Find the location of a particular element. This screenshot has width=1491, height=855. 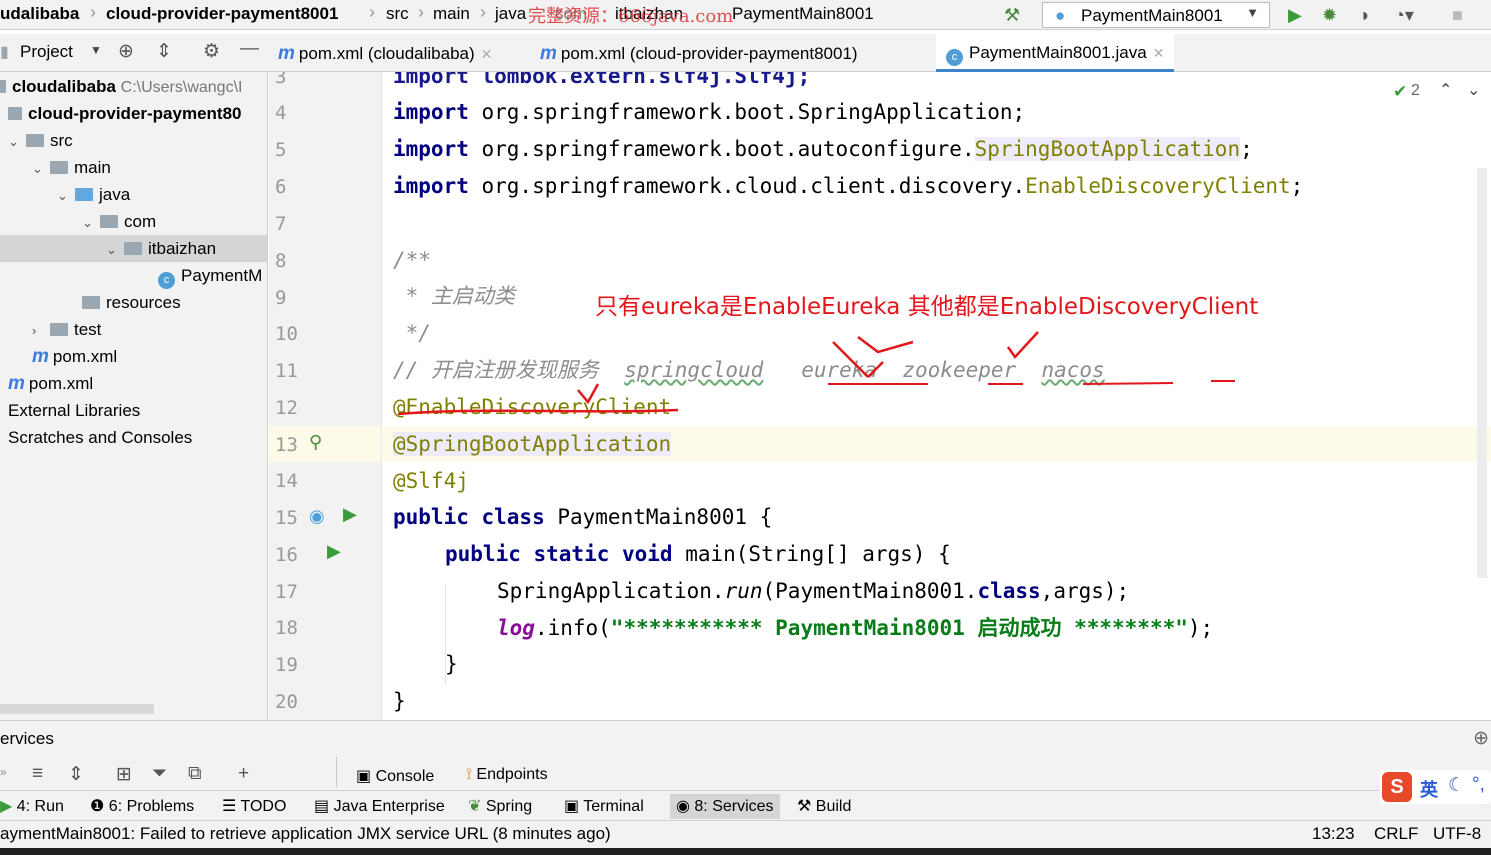

run-icon: ▶ is located at coordinates (1295, 15).